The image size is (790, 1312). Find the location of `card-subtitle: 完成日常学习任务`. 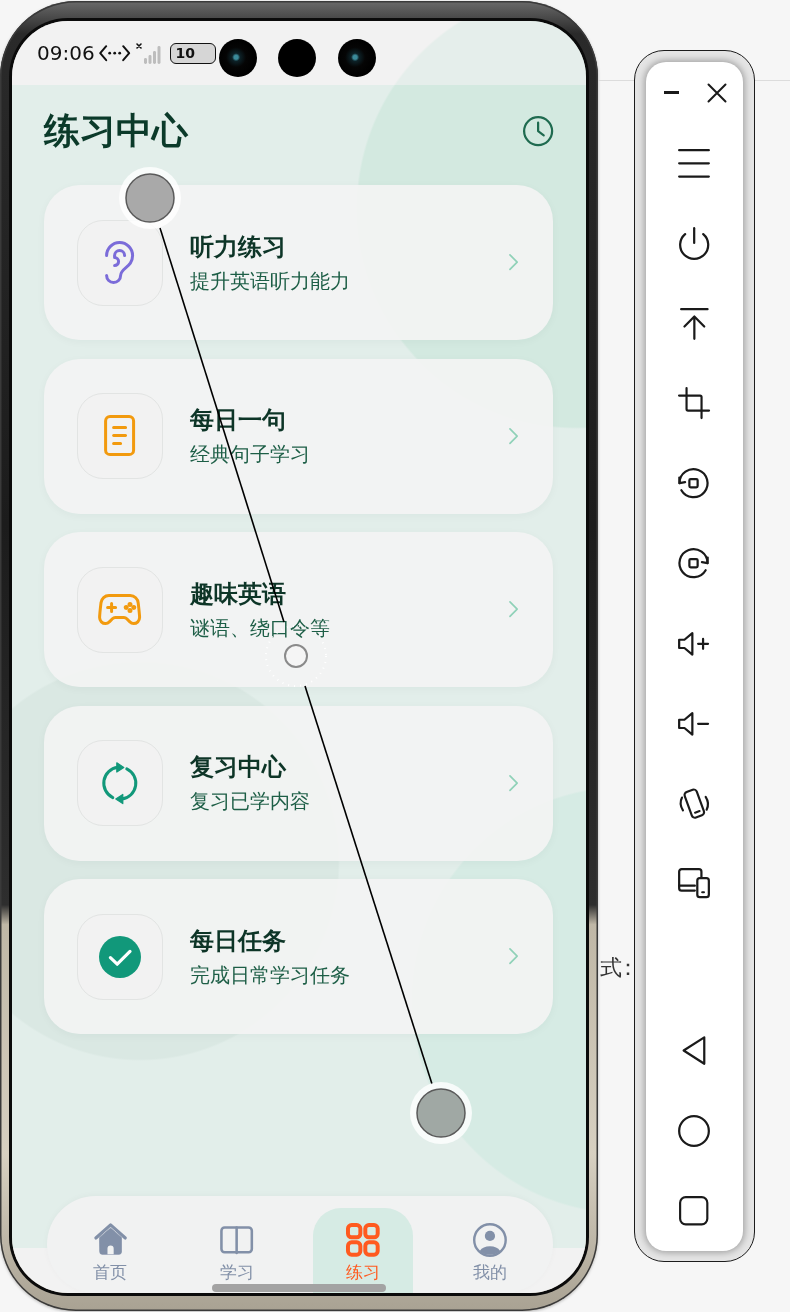

card-subtitle: 完成日常学习任务 is located at coordinates (270, 974).